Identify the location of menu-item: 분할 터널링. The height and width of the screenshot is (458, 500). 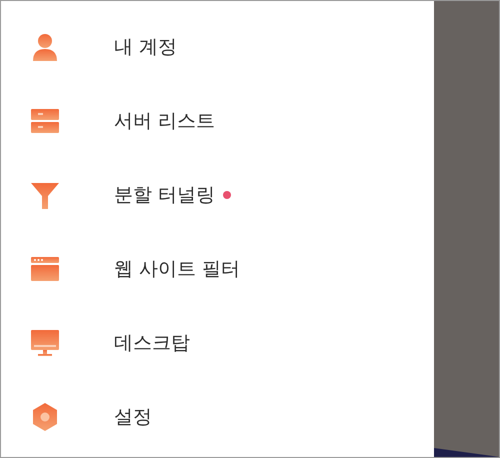
(217, 195).